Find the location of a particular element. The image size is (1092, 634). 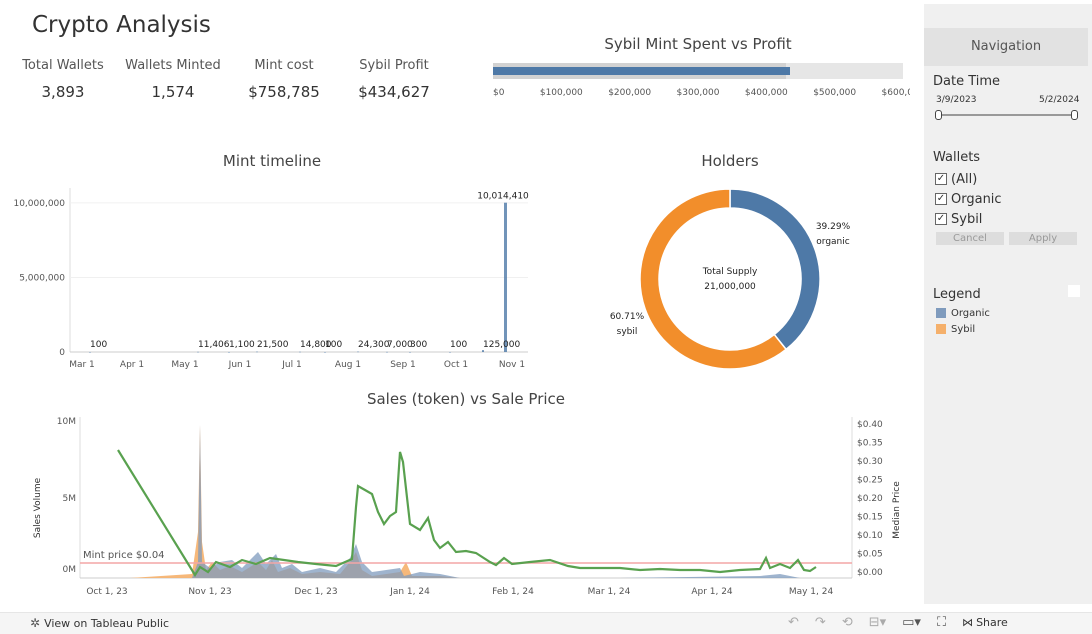

kpi-total-wallets-label: Total Wallets is located at coordinates (63, 65).